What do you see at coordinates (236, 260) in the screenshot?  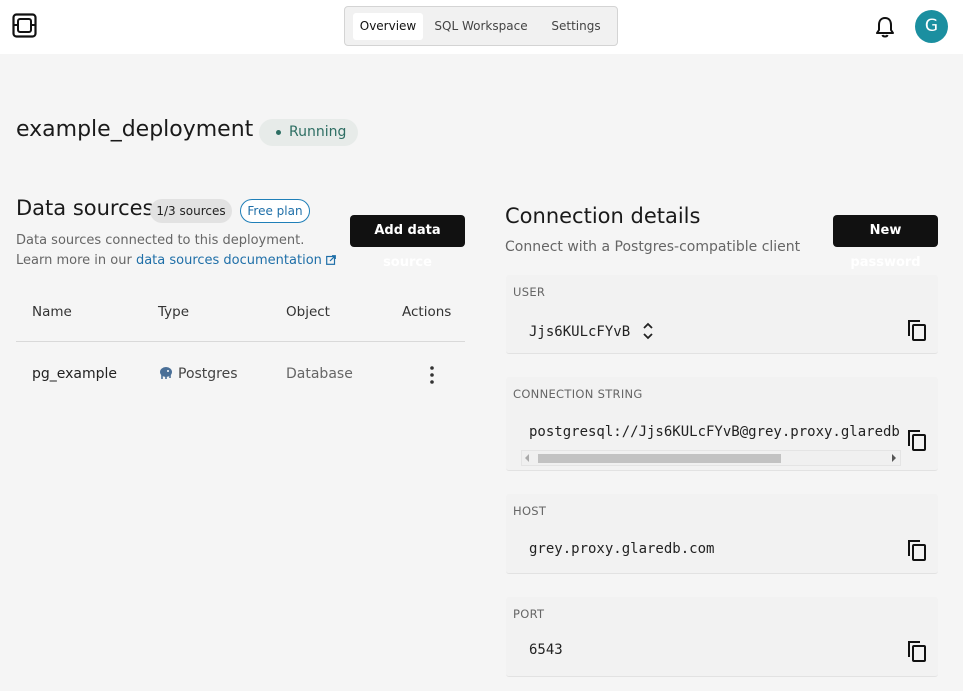 I see `docs-link: data sources documentation` at bounding box center [236, 260].